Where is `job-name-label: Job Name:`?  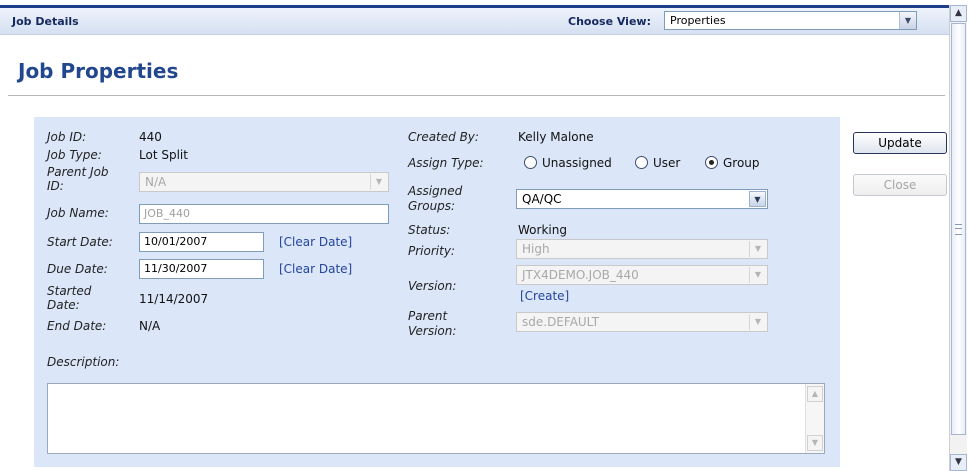 job-name-label: Job Name: is located at coordinates (78, 213).